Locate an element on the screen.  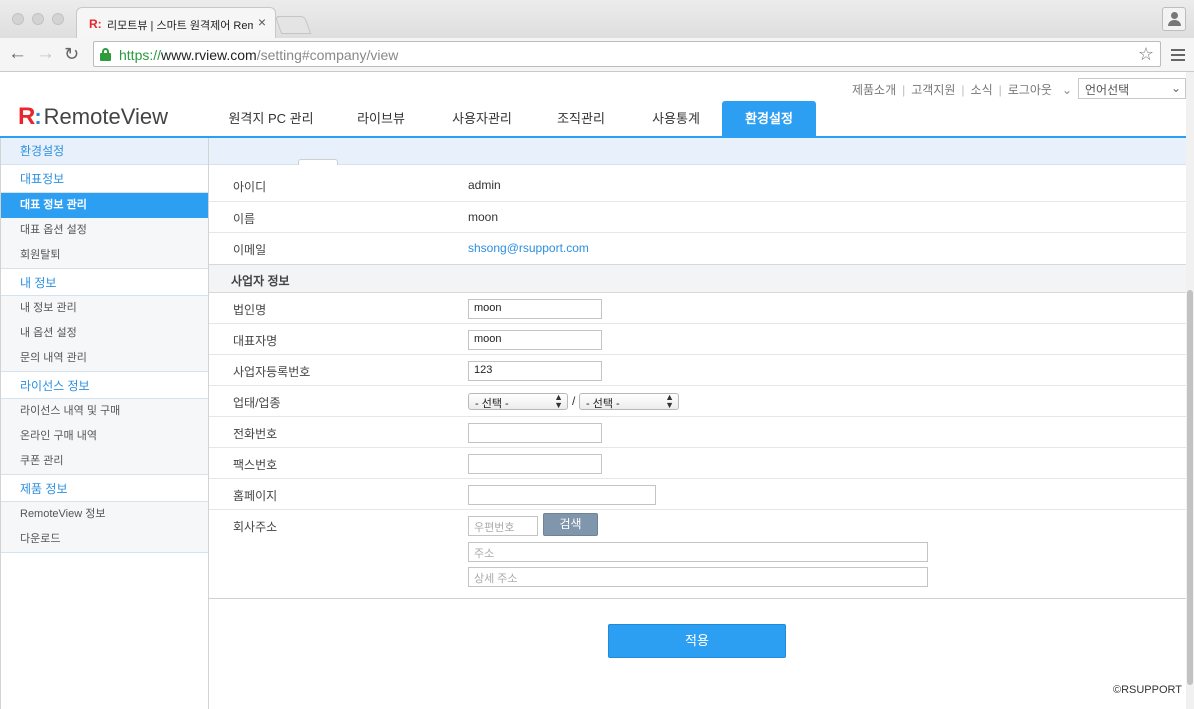
section-title: 사업자 정보 is located at coordinates (260, 281).